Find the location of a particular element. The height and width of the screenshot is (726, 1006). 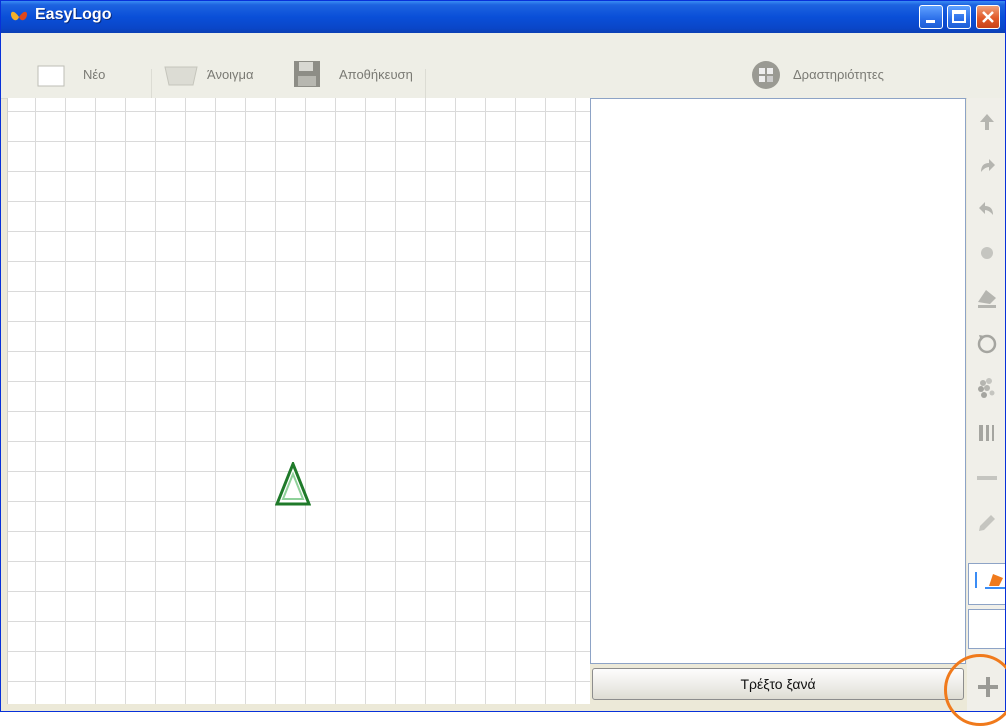

pen-color-button is located at coordinates (986, 523).